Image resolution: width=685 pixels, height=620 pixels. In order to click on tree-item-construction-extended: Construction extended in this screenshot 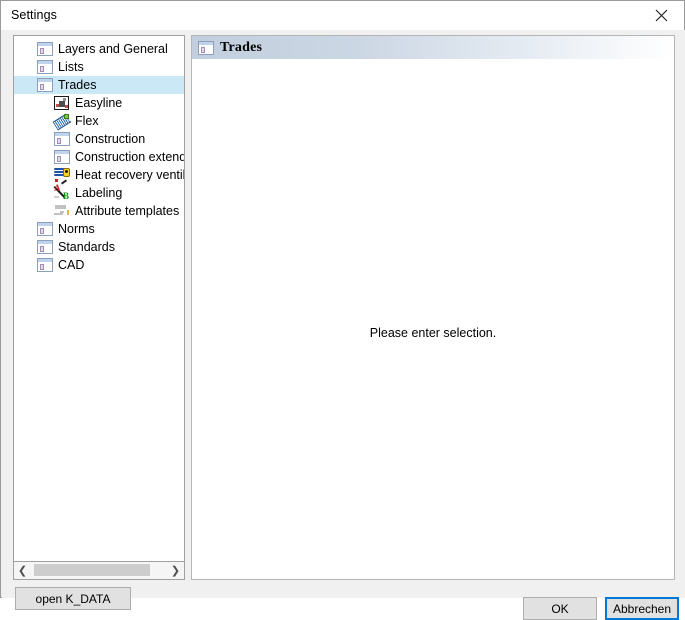, I will do `click(99, 157)`.